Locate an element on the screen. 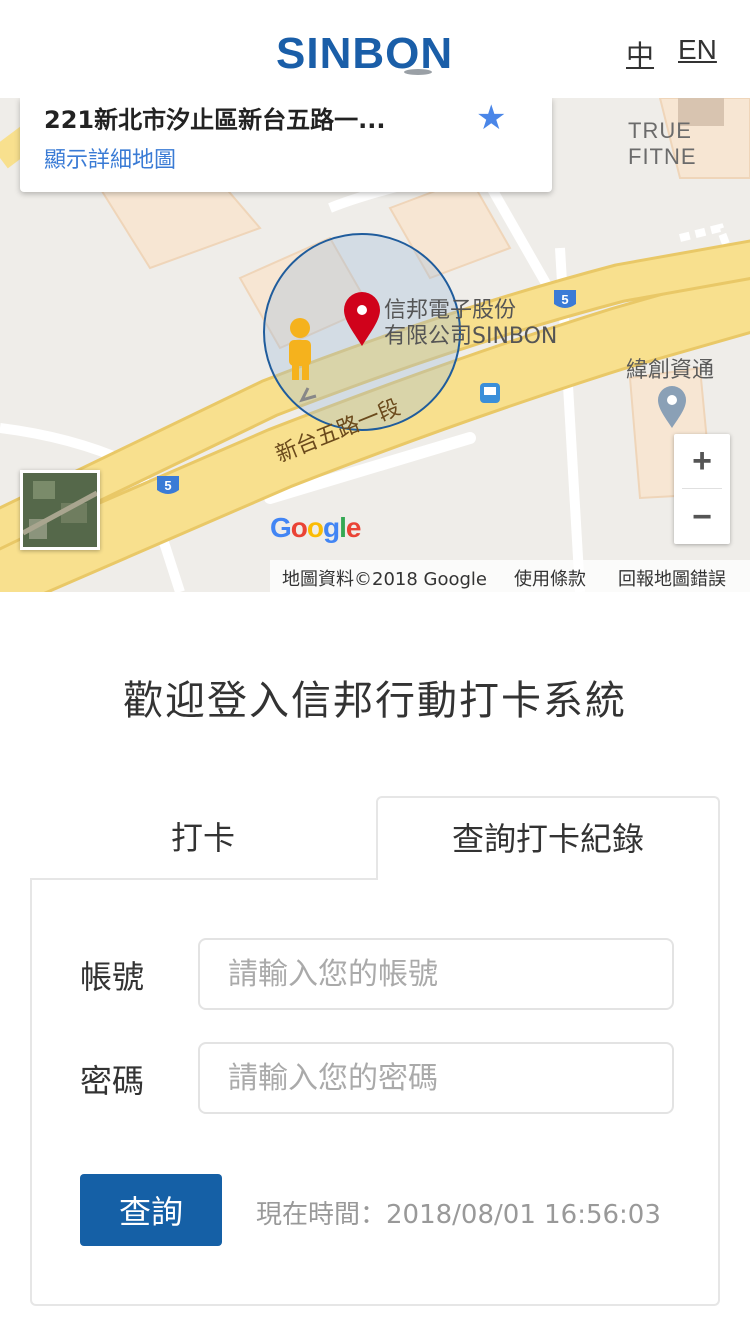 The image size is (750, 1336). password-label: 密碼 is located at coordinates (112, 1081).